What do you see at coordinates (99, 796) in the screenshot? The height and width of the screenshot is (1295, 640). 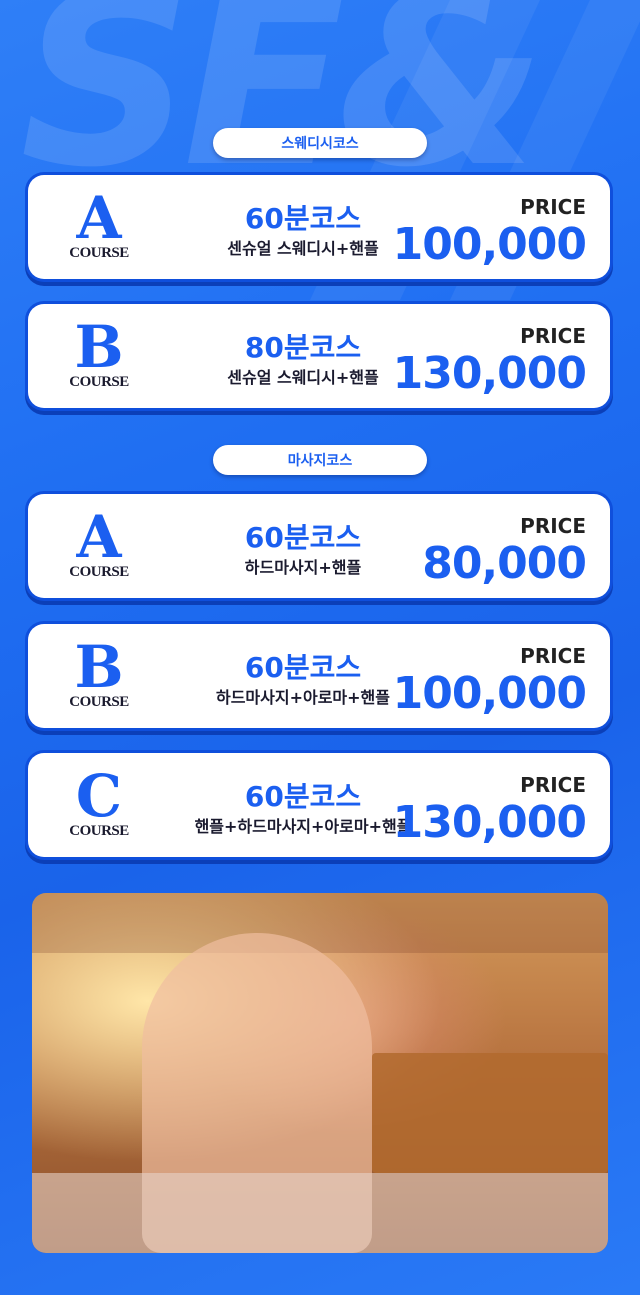 I see `course-letter: C` at bounding box center [99, 796].